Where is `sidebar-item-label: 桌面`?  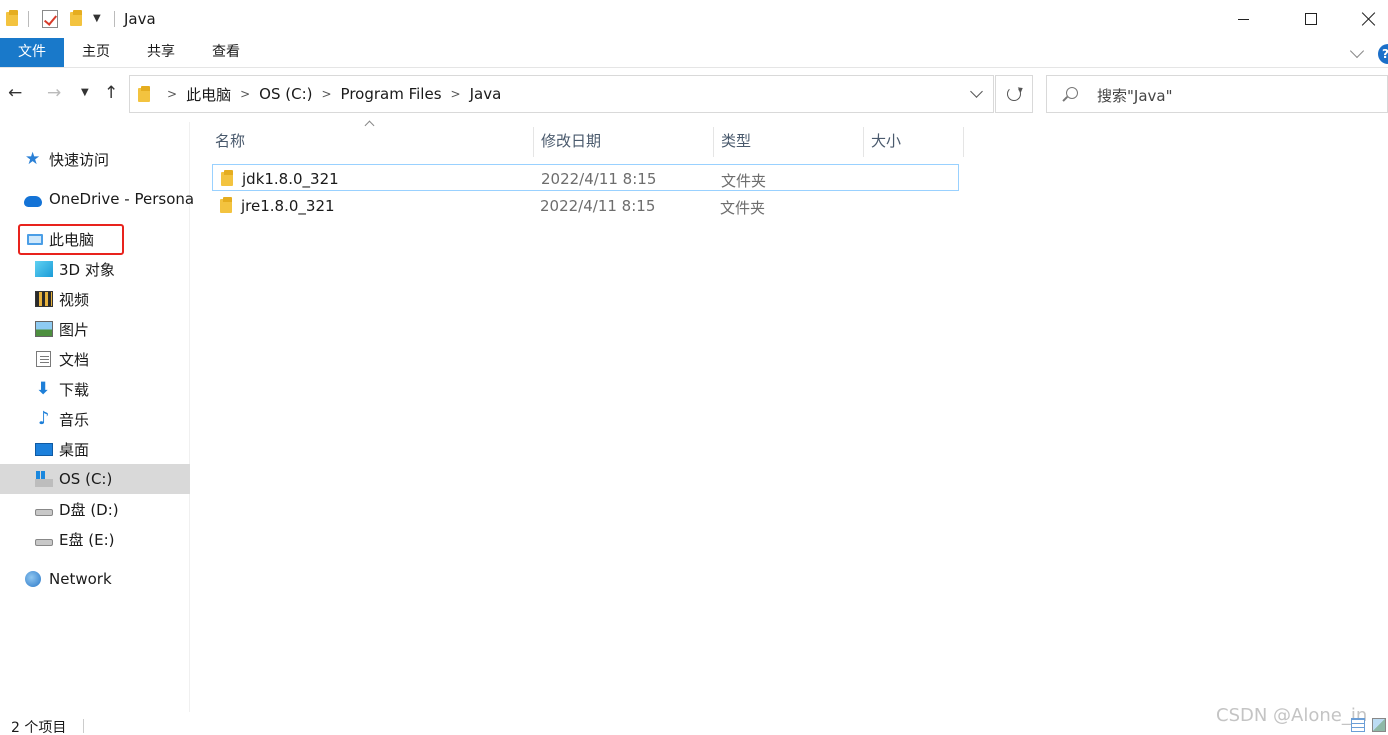
sidebar-item-label: 桌面 is located at coordinates (74, 449).